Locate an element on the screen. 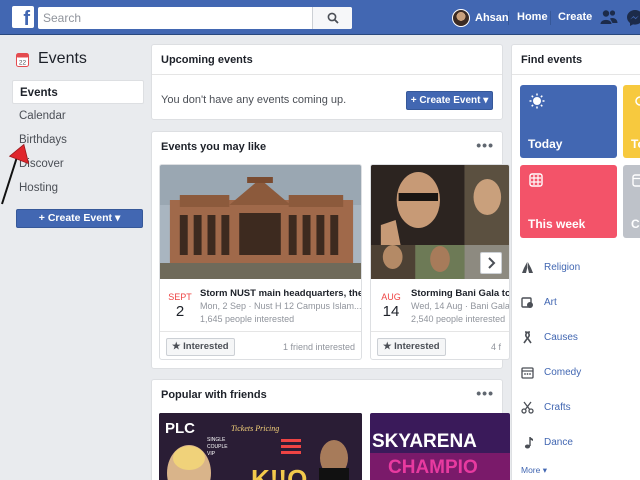 Image resolution: width=640 pixels, height=480 pixels. category-causes: Causes is located at coordinates (549, 337).